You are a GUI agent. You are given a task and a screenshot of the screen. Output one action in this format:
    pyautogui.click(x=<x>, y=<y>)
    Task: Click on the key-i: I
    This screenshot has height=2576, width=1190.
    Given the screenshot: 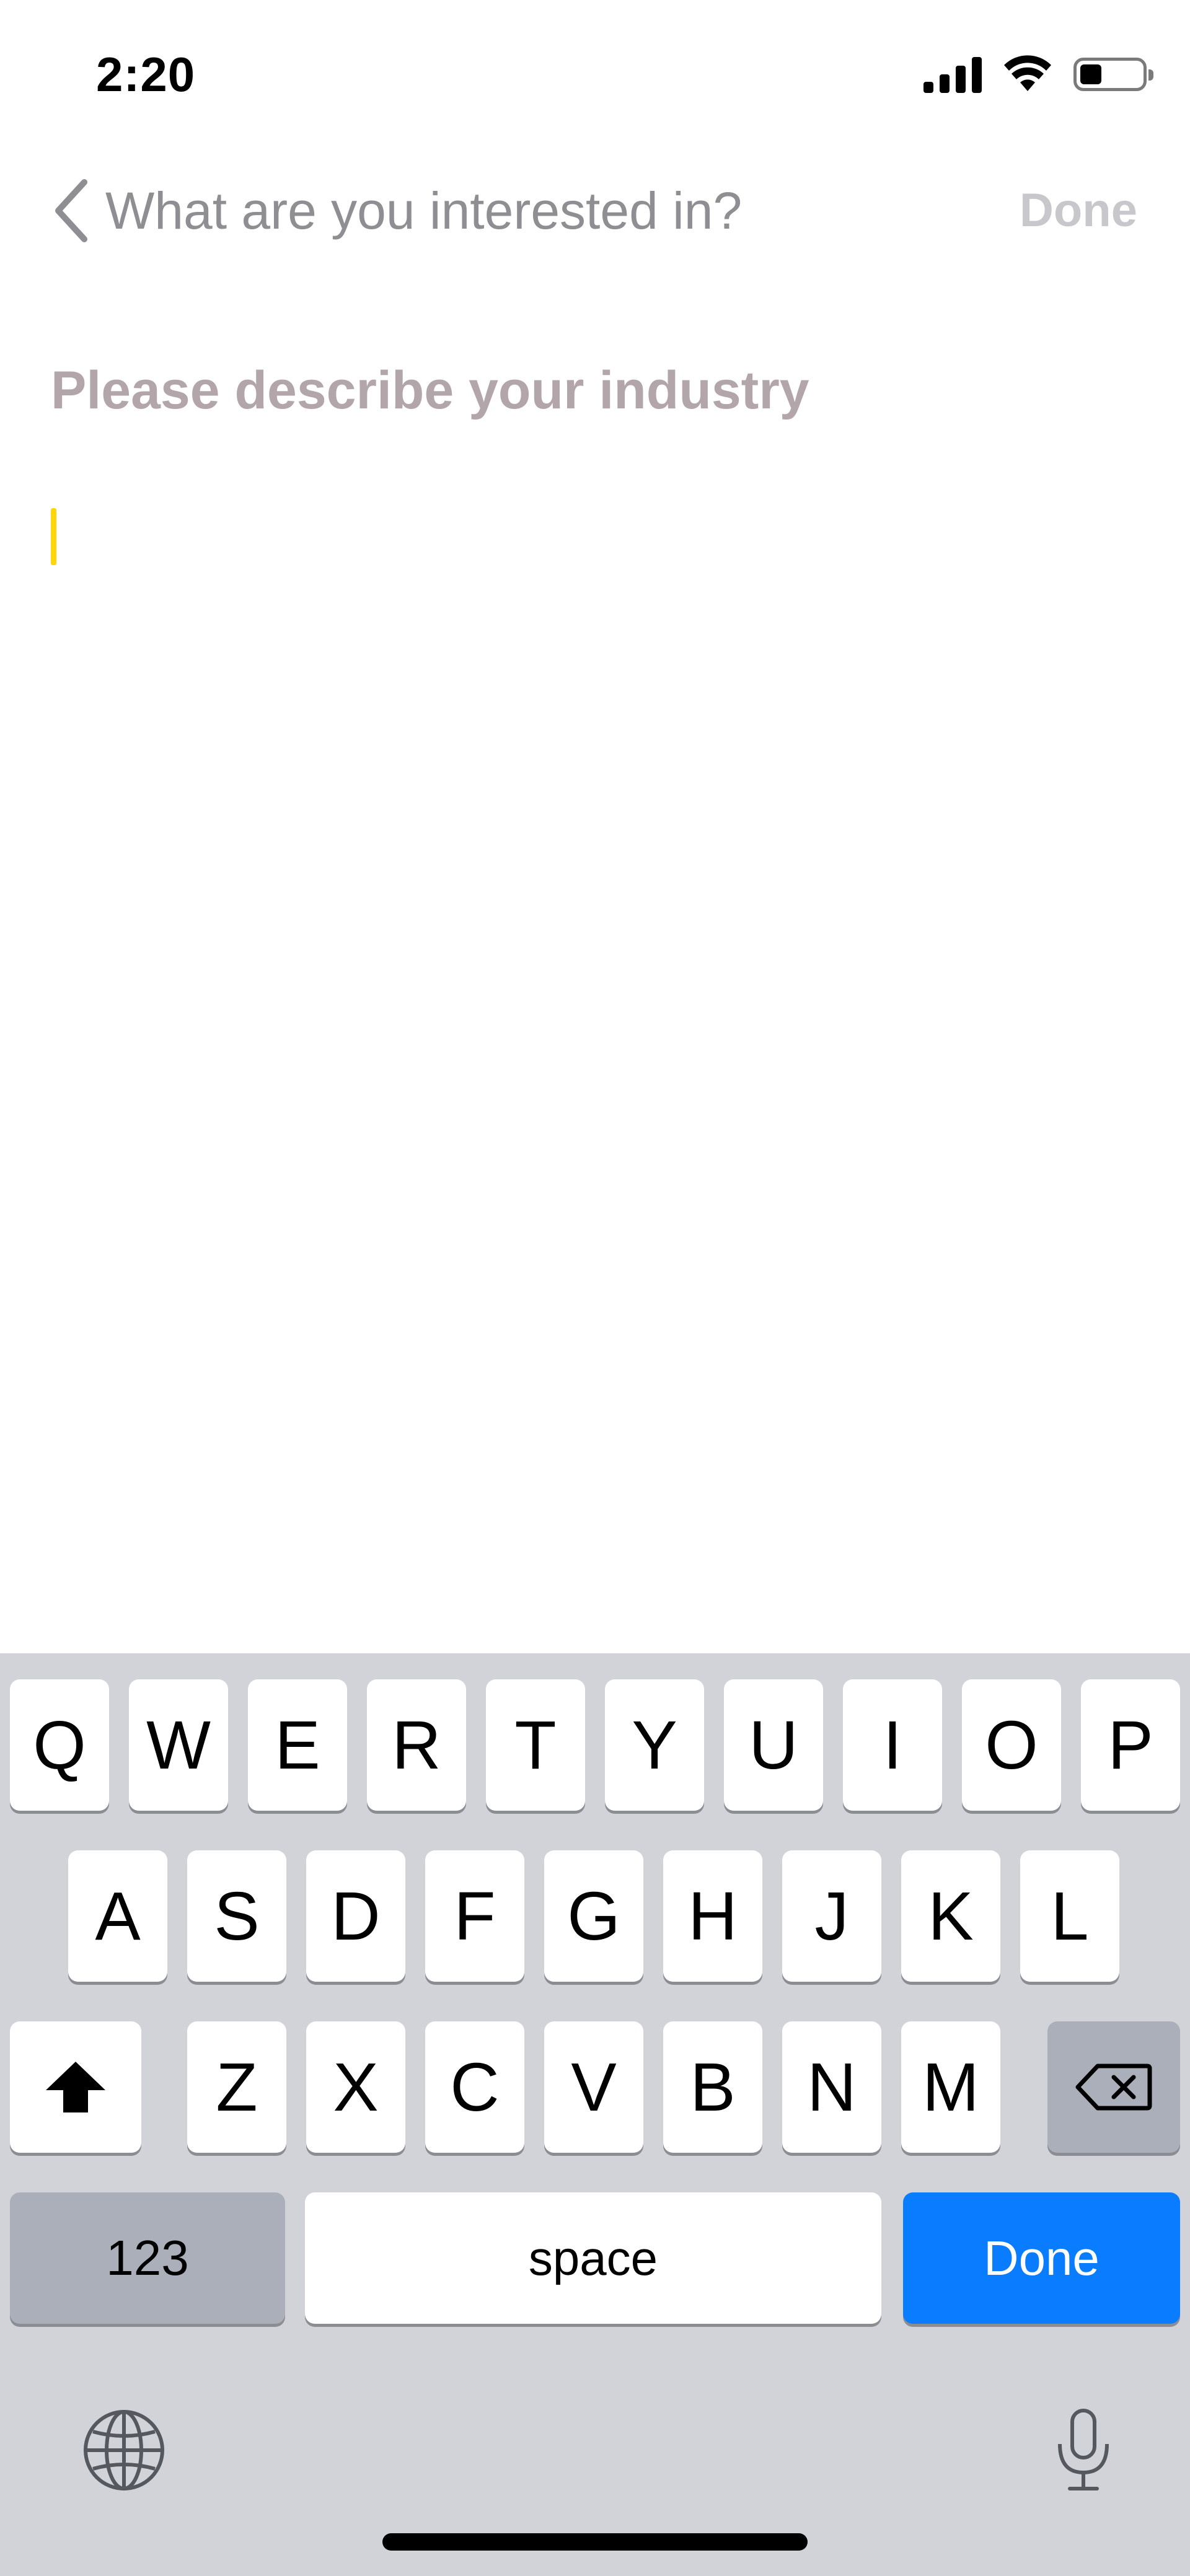 What is the action you would take?
    pyautogui.click(x=892, y=1745)
    